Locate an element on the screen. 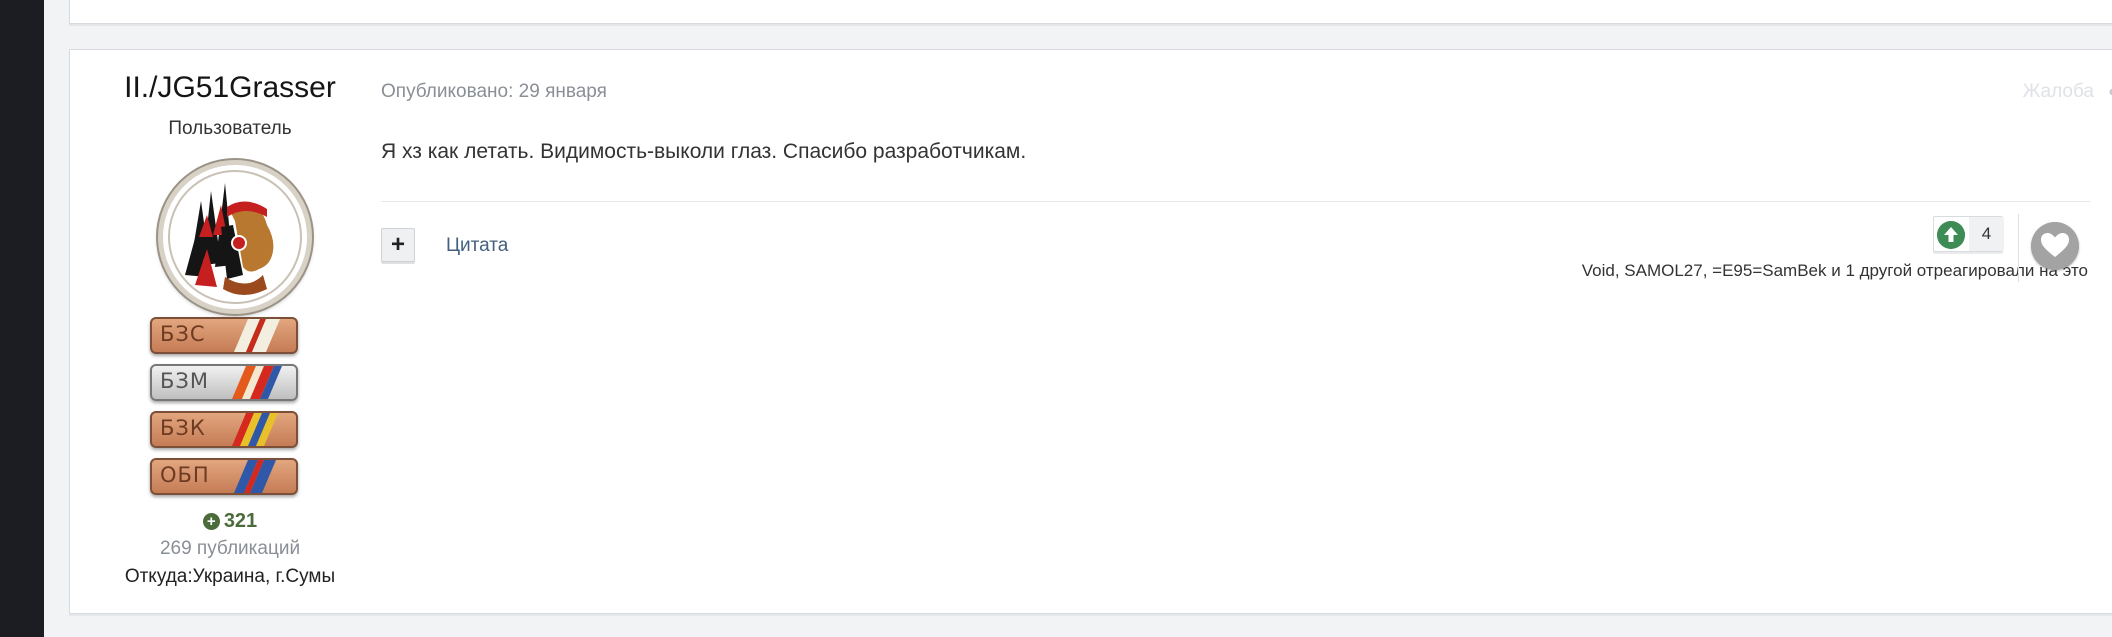 This screenshot has width=2112, height=637. avatar is located at coordinates (235, 237).